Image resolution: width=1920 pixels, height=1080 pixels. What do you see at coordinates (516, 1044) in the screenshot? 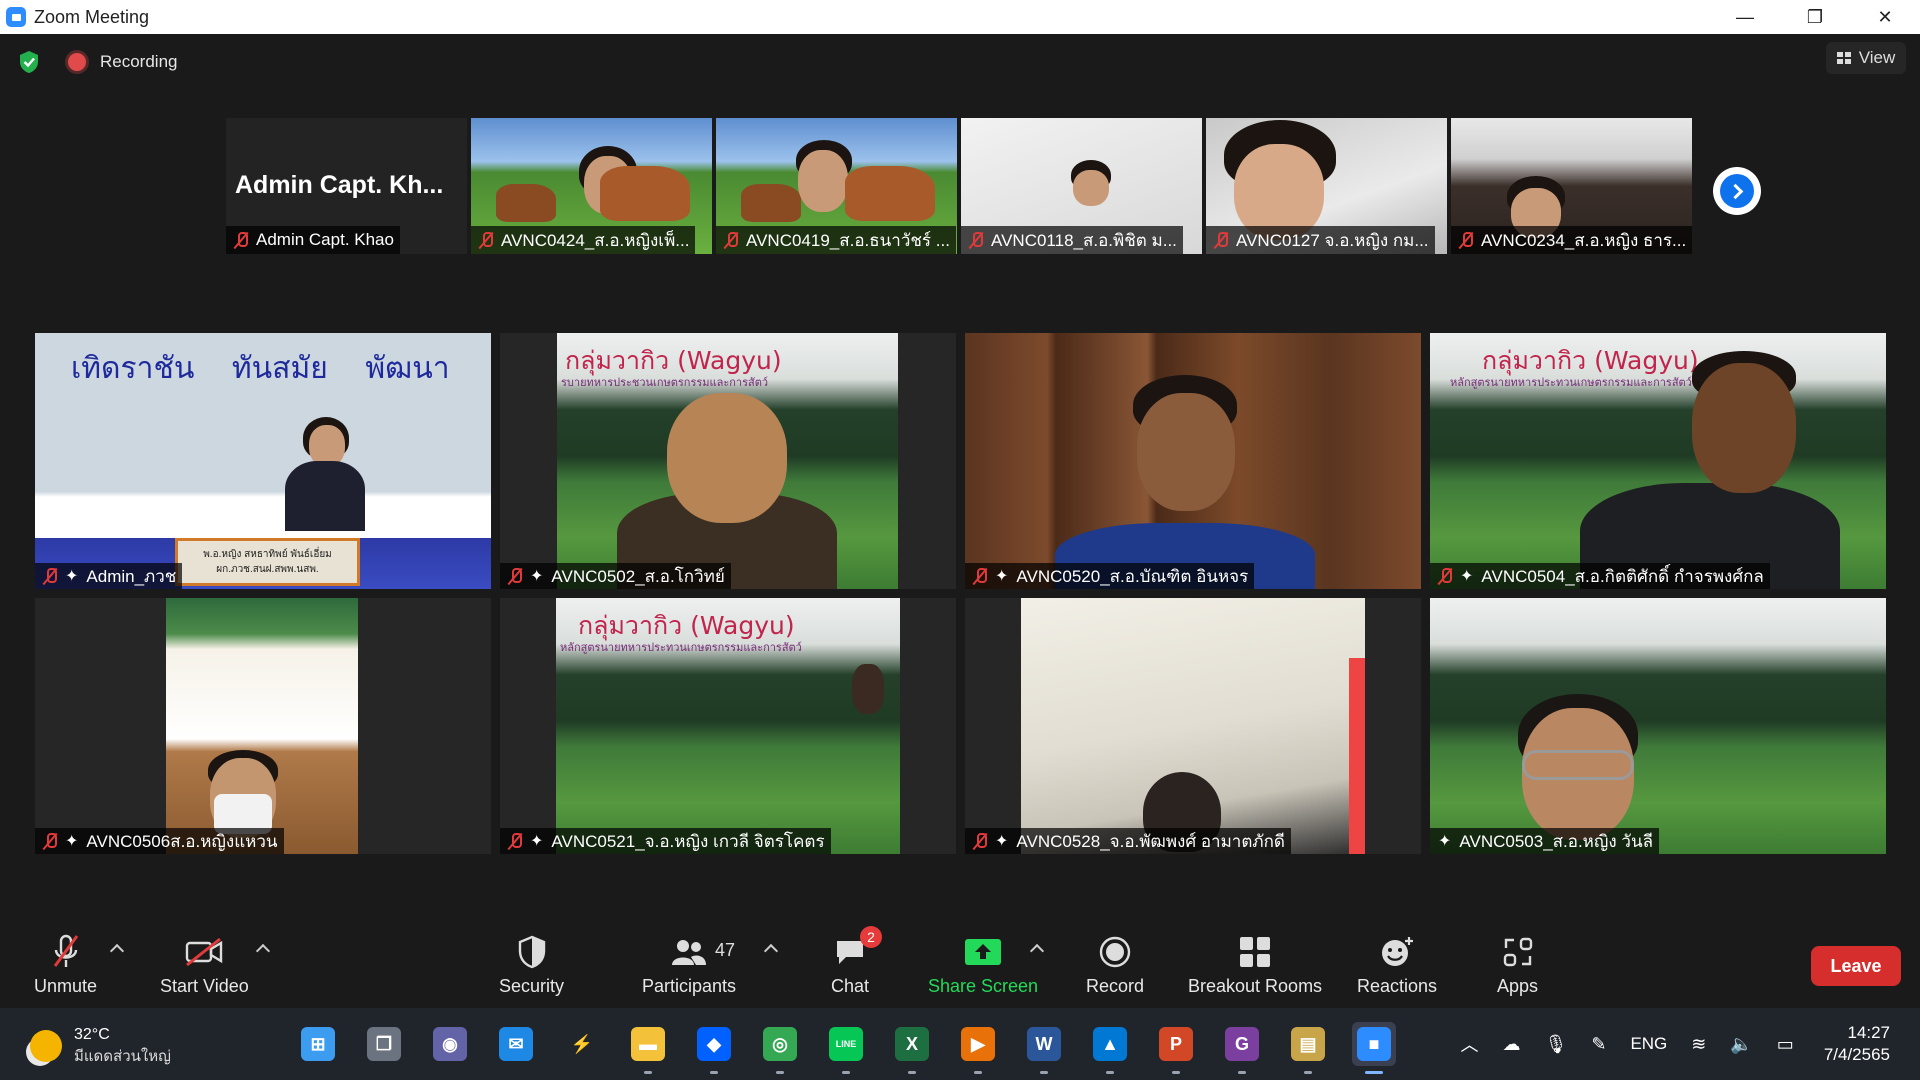
I see `mail-taskbar-icon: ✉` at bounding box center [516, 1044].